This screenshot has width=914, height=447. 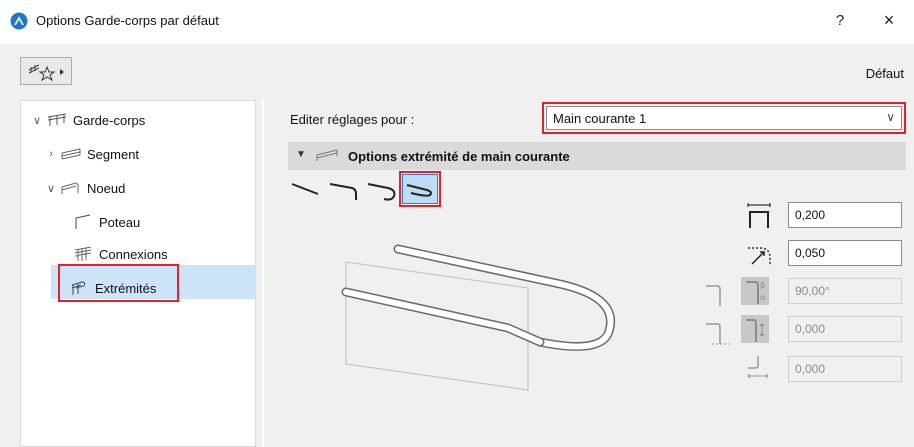 I want to click on section-title: Options extrémité de main courante, so click(x=459, y=156).